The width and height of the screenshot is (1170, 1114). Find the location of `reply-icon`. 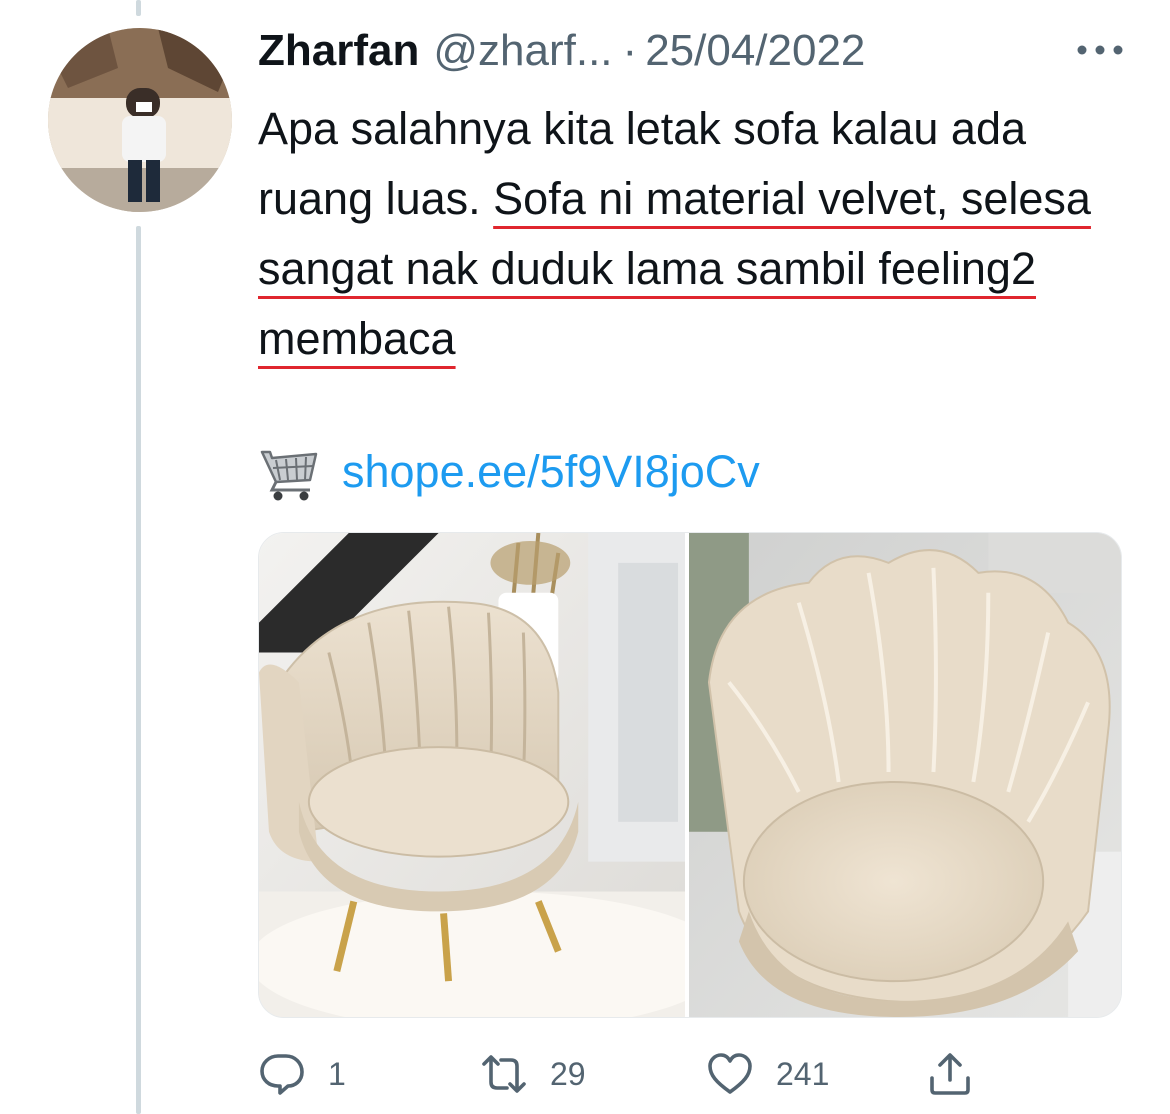

reply-icon is located at coordinates (282, 1074).